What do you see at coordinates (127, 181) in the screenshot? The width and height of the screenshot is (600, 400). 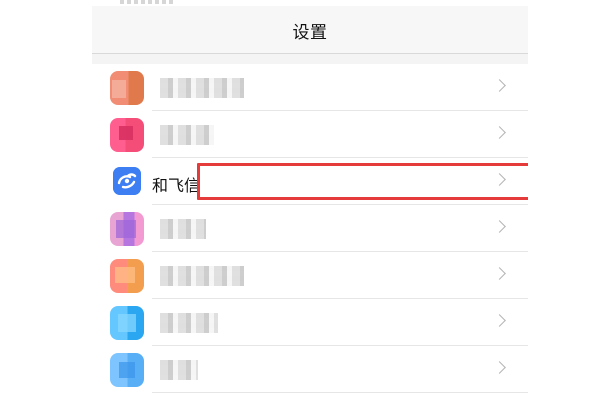 I see `hefeixin-app-icon` at bounding box center [127, 181].